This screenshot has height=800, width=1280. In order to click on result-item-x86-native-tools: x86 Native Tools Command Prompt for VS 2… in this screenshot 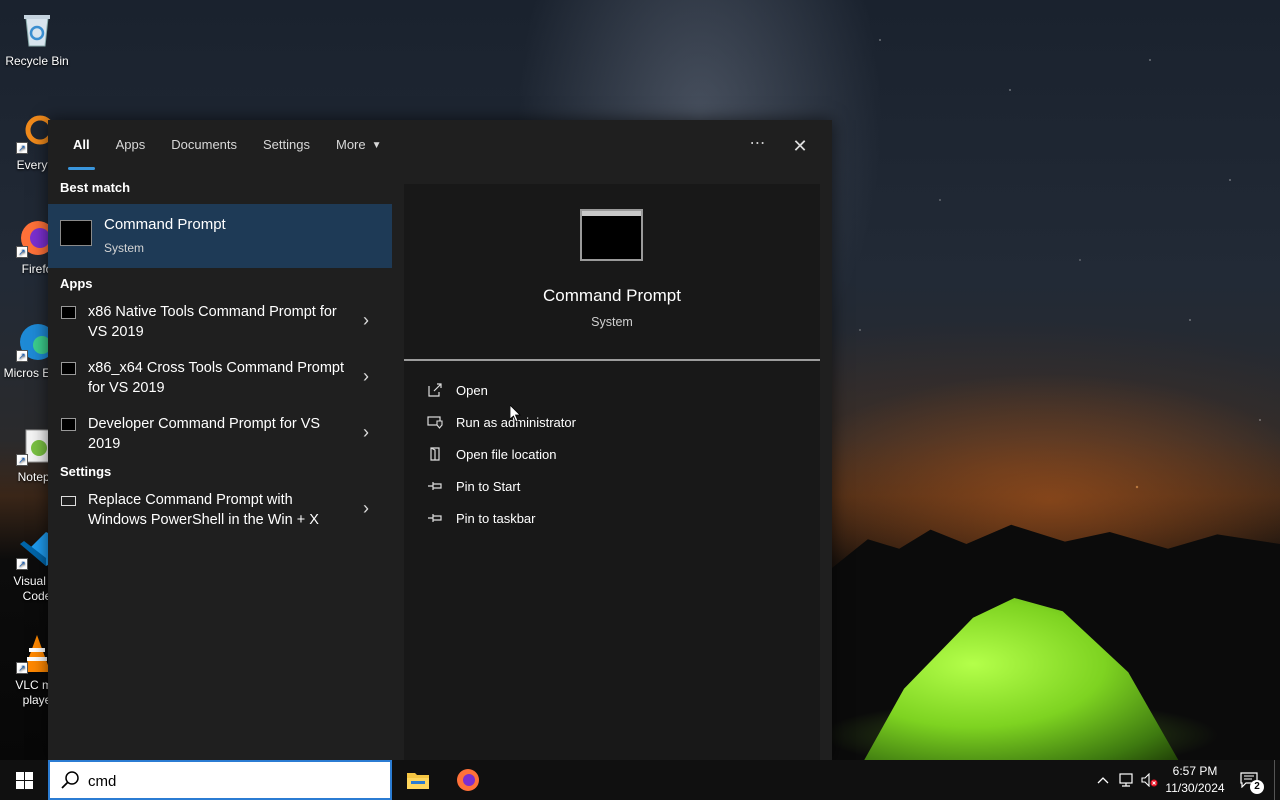, I will do `click(220, 328)`.